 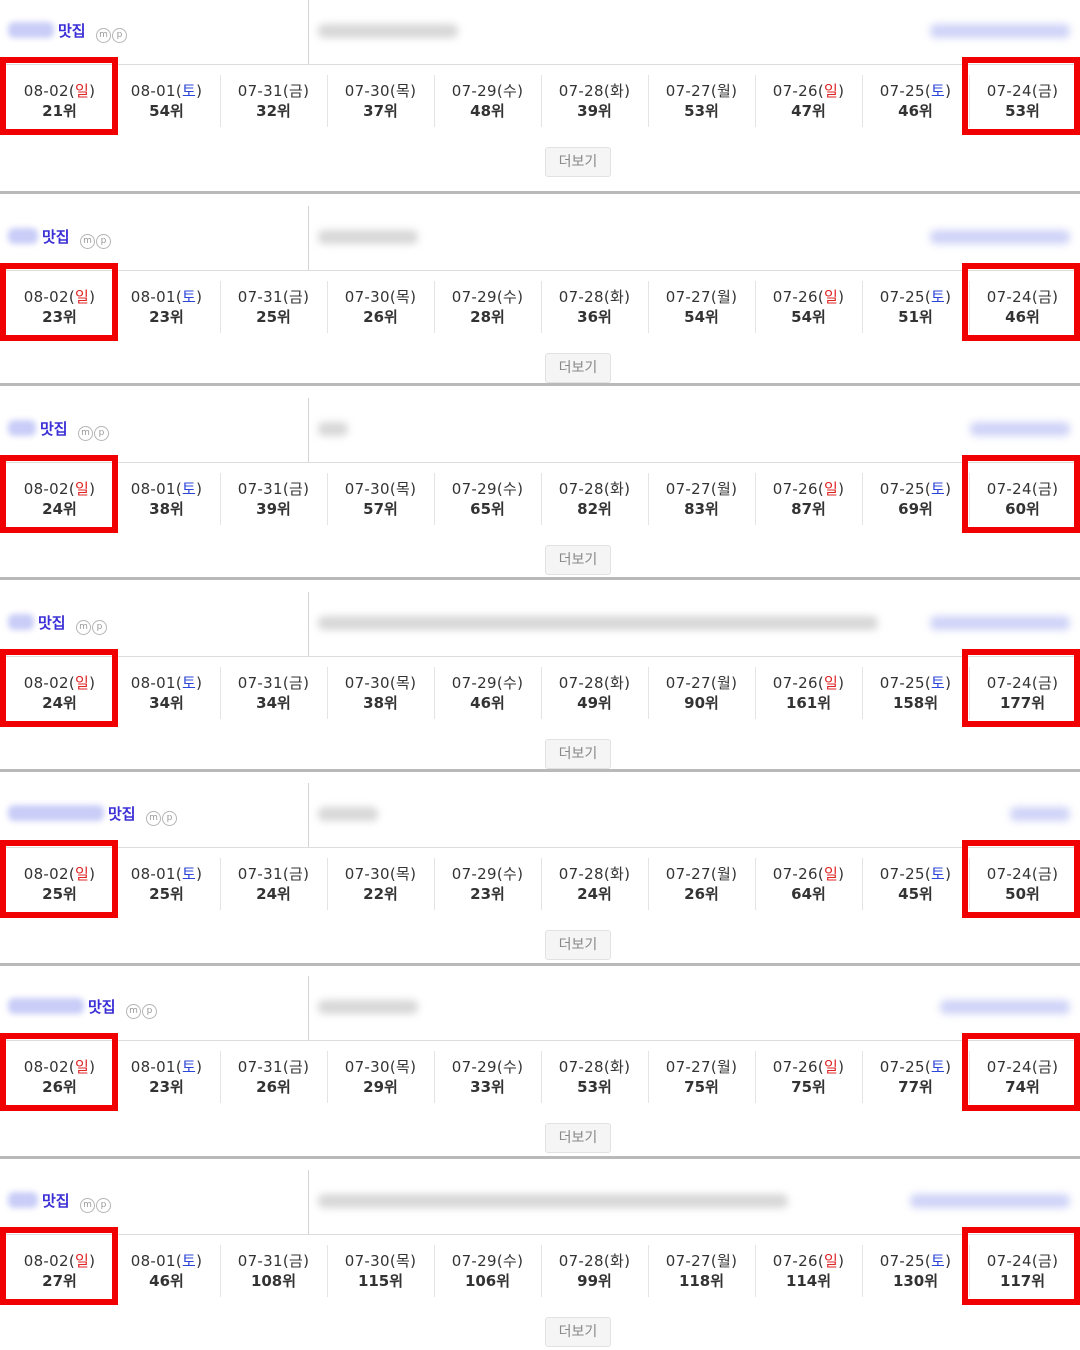 What do you see at coordinates (83, 627) in the screenshot?
I see `mobile-badge-icon: m` at bounding box center [83, 627].